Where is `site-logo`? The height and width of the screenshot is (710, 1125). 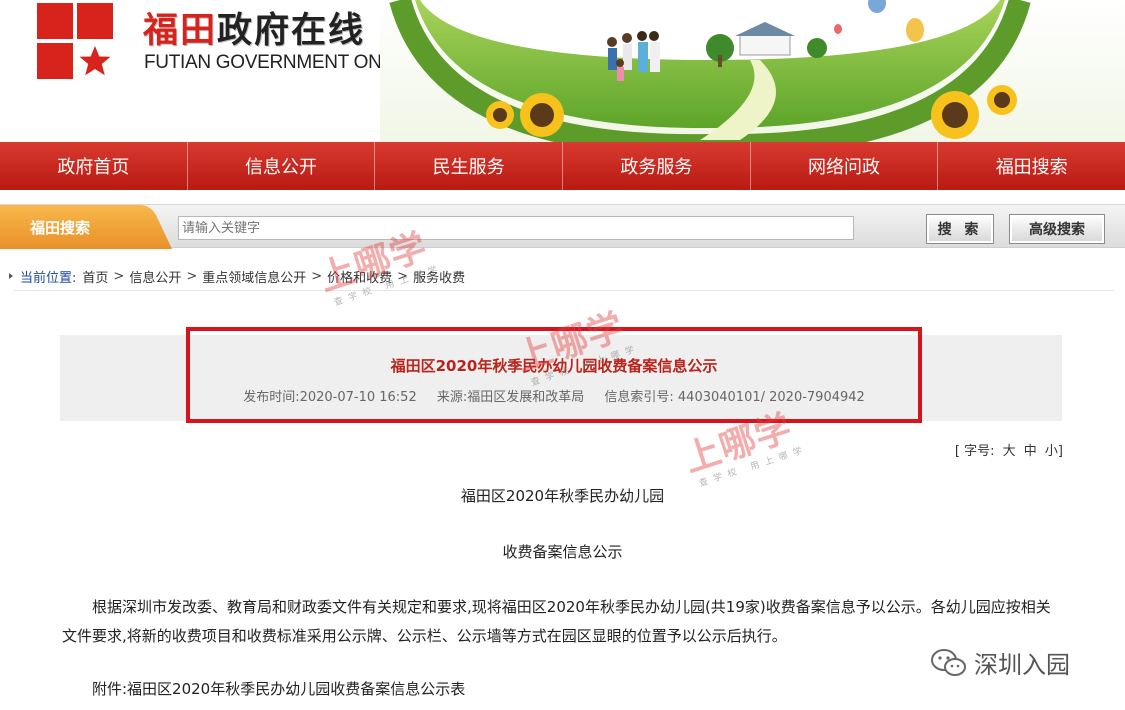
site-logo is located at coordinates (75, 41).